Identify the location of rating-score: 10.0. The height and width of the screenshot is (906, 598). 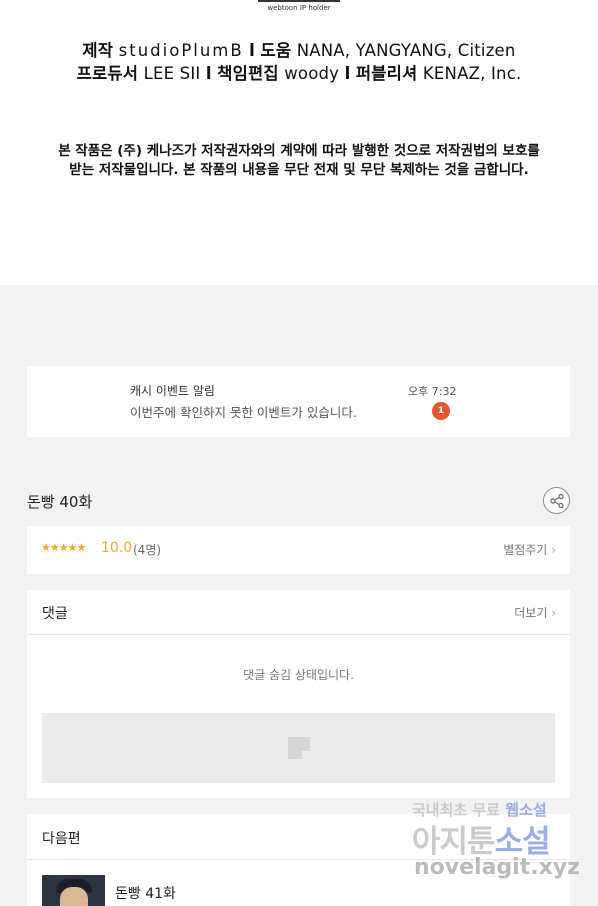
(117, 548).